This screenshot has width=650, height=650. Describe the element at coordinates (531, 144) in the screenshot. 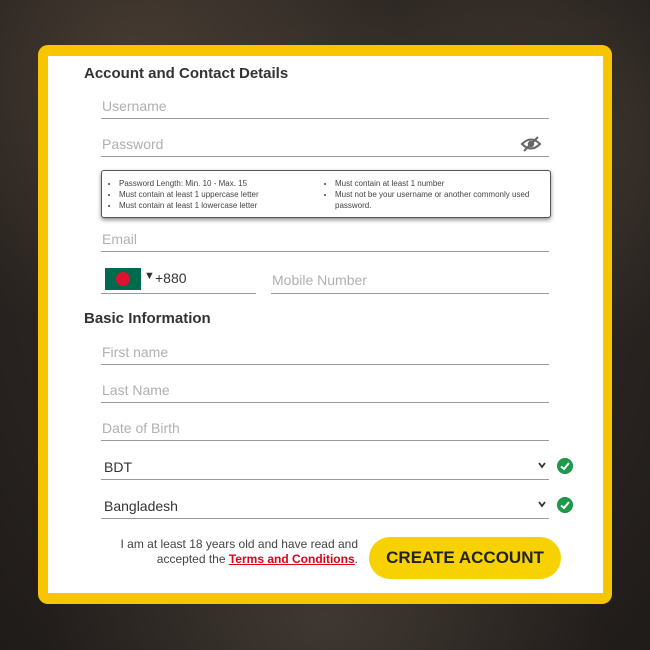

I see `eye-slash-icon` at that location.